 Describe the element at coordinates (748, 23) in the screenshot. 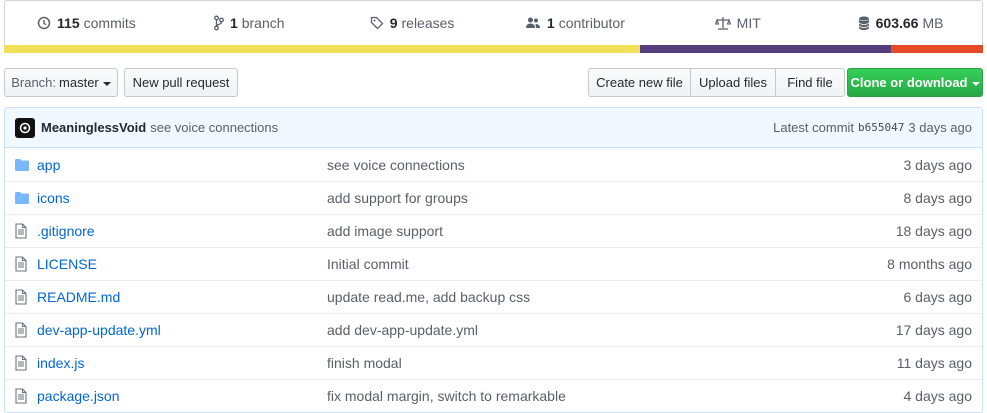

I see `license-label: MIT` at that location.